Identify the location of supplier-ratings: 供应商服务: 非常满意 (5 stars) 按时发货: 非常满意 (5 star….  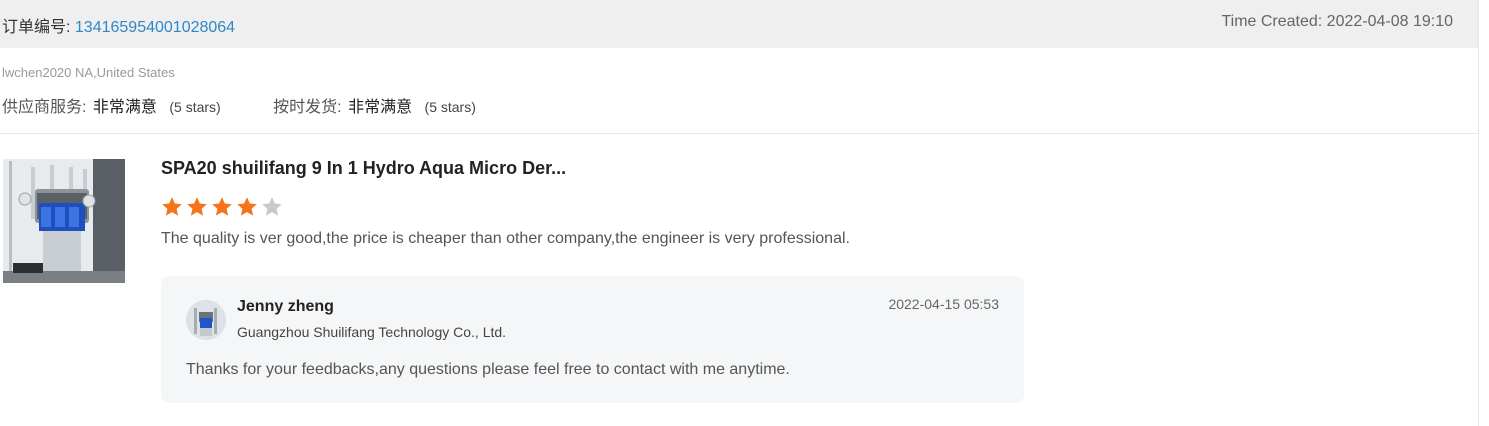
(263, 105).